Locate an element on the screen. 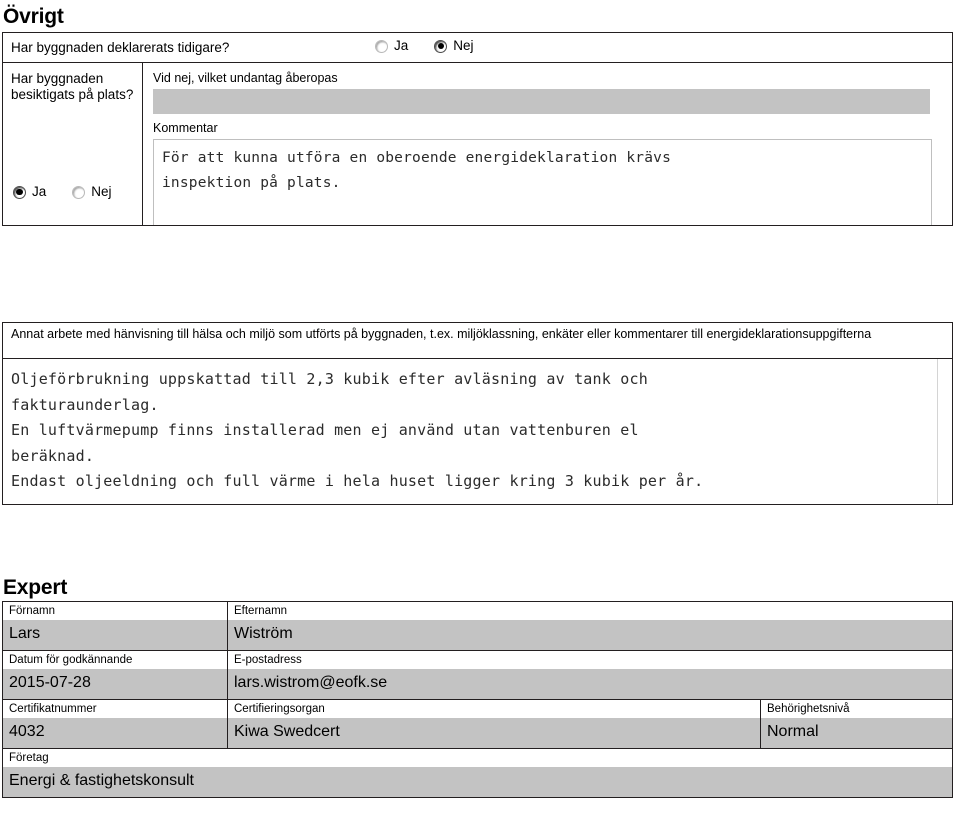 The height and width of the screenshot is (827, 960). cell-value: lars.wistrom@eofk.se is located at coordinates (590, 684).